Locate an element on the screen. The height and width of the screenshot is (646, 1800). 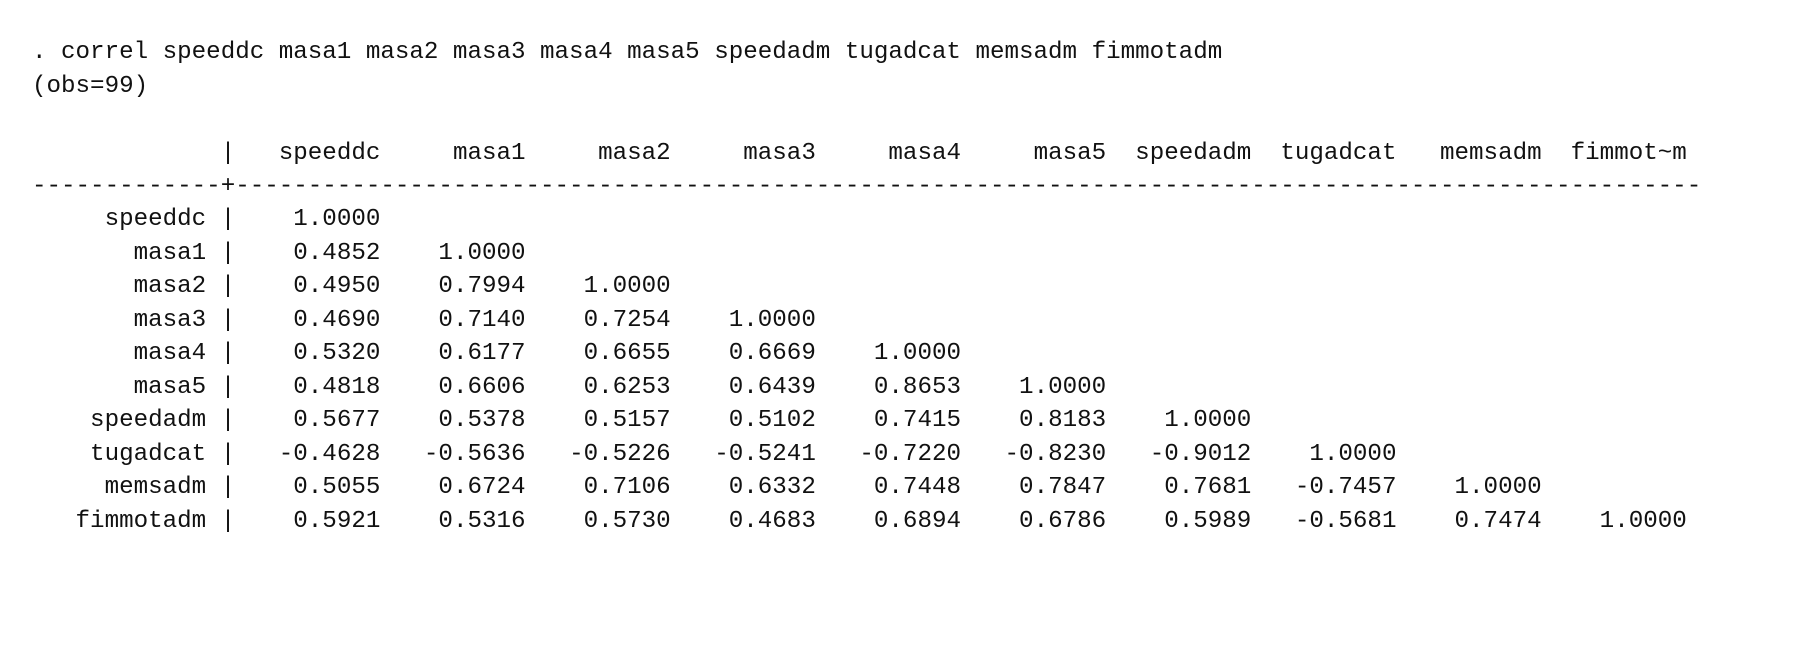
table-row: masa2 | 0.4950 0.7994 1.0000 is located at coordinates (351, 286).